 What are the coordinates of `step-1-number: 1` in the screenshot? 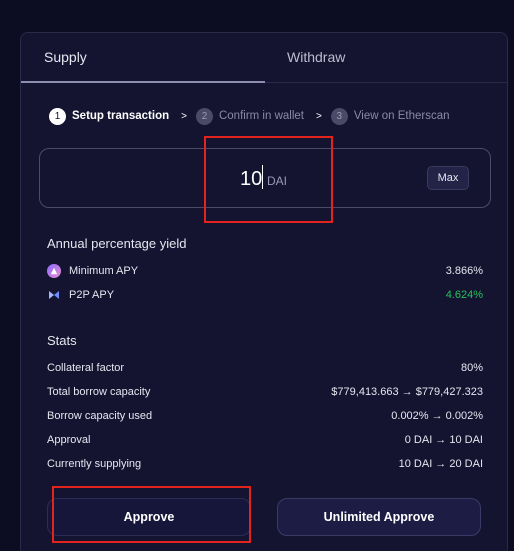 It's located at (57, 116).